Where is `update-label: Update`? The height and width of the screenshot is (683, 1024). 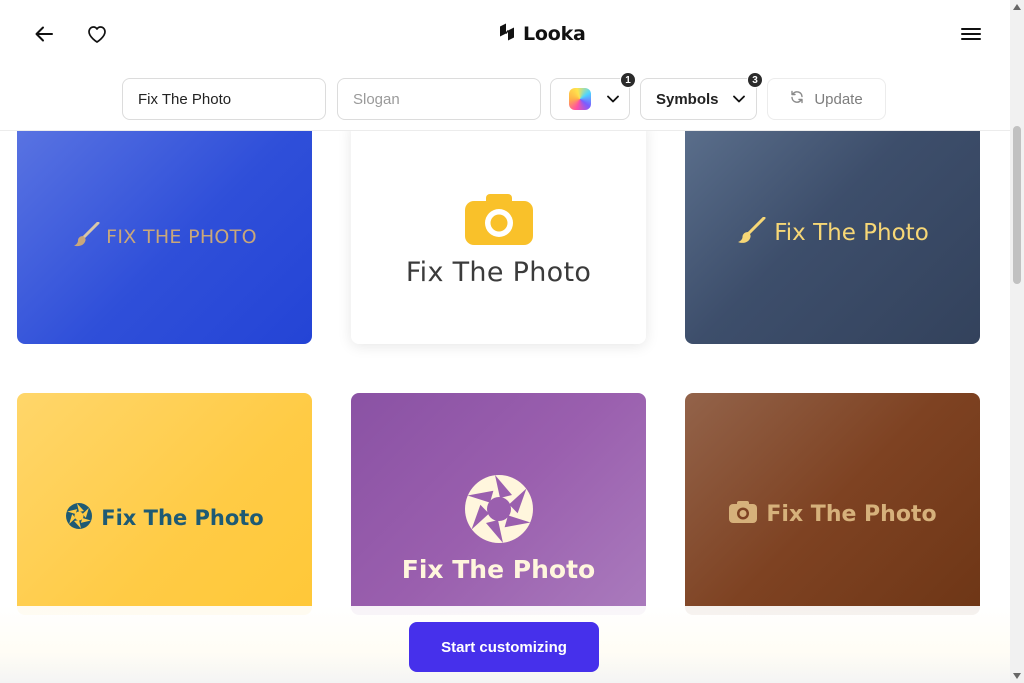 update-label: Update is located at coordinates (838, 99).